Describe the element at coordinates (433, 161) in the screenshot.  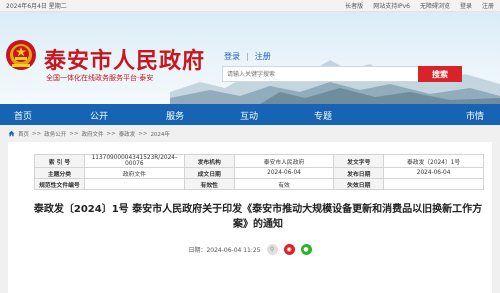
I see `value-doc-number: 泰政发〔2024〕1号` at that location.